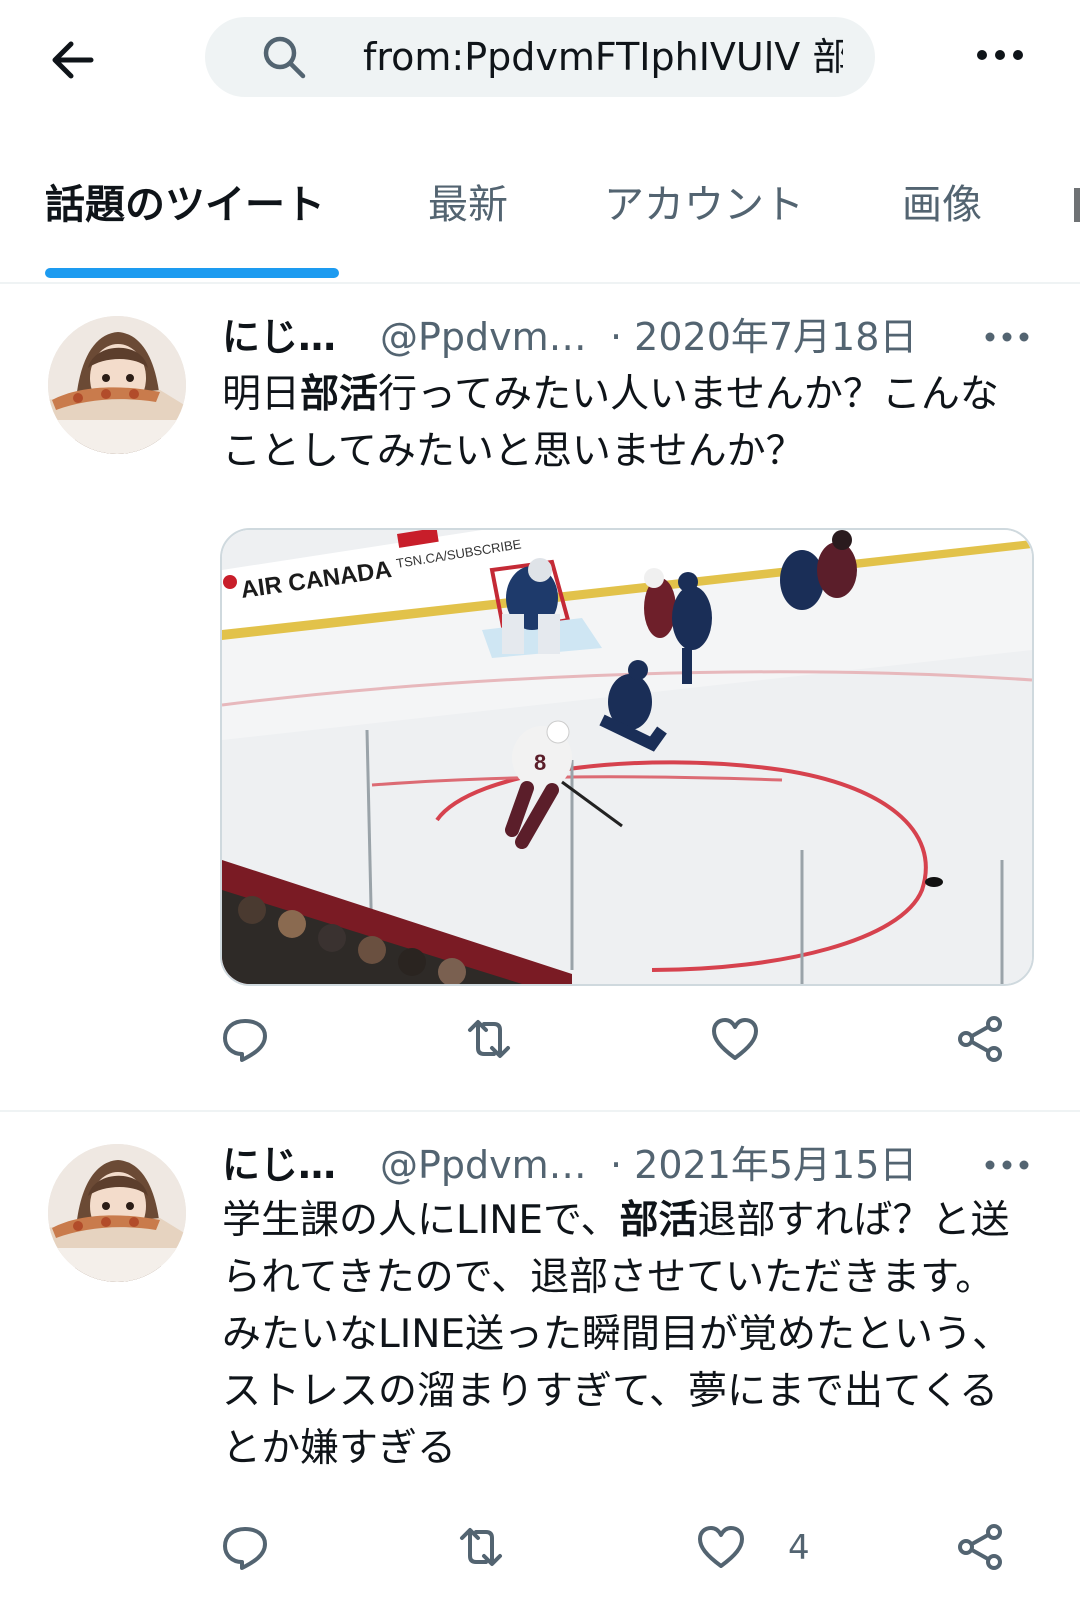 This screenshot has width=1080, height=1610. Describe the element at coordinates (627, 423) in the screenshot. I see `tweet-text: 明日部活行ってみたい人いませんか？こんなことしてみたいと思いませんか？` at that location.